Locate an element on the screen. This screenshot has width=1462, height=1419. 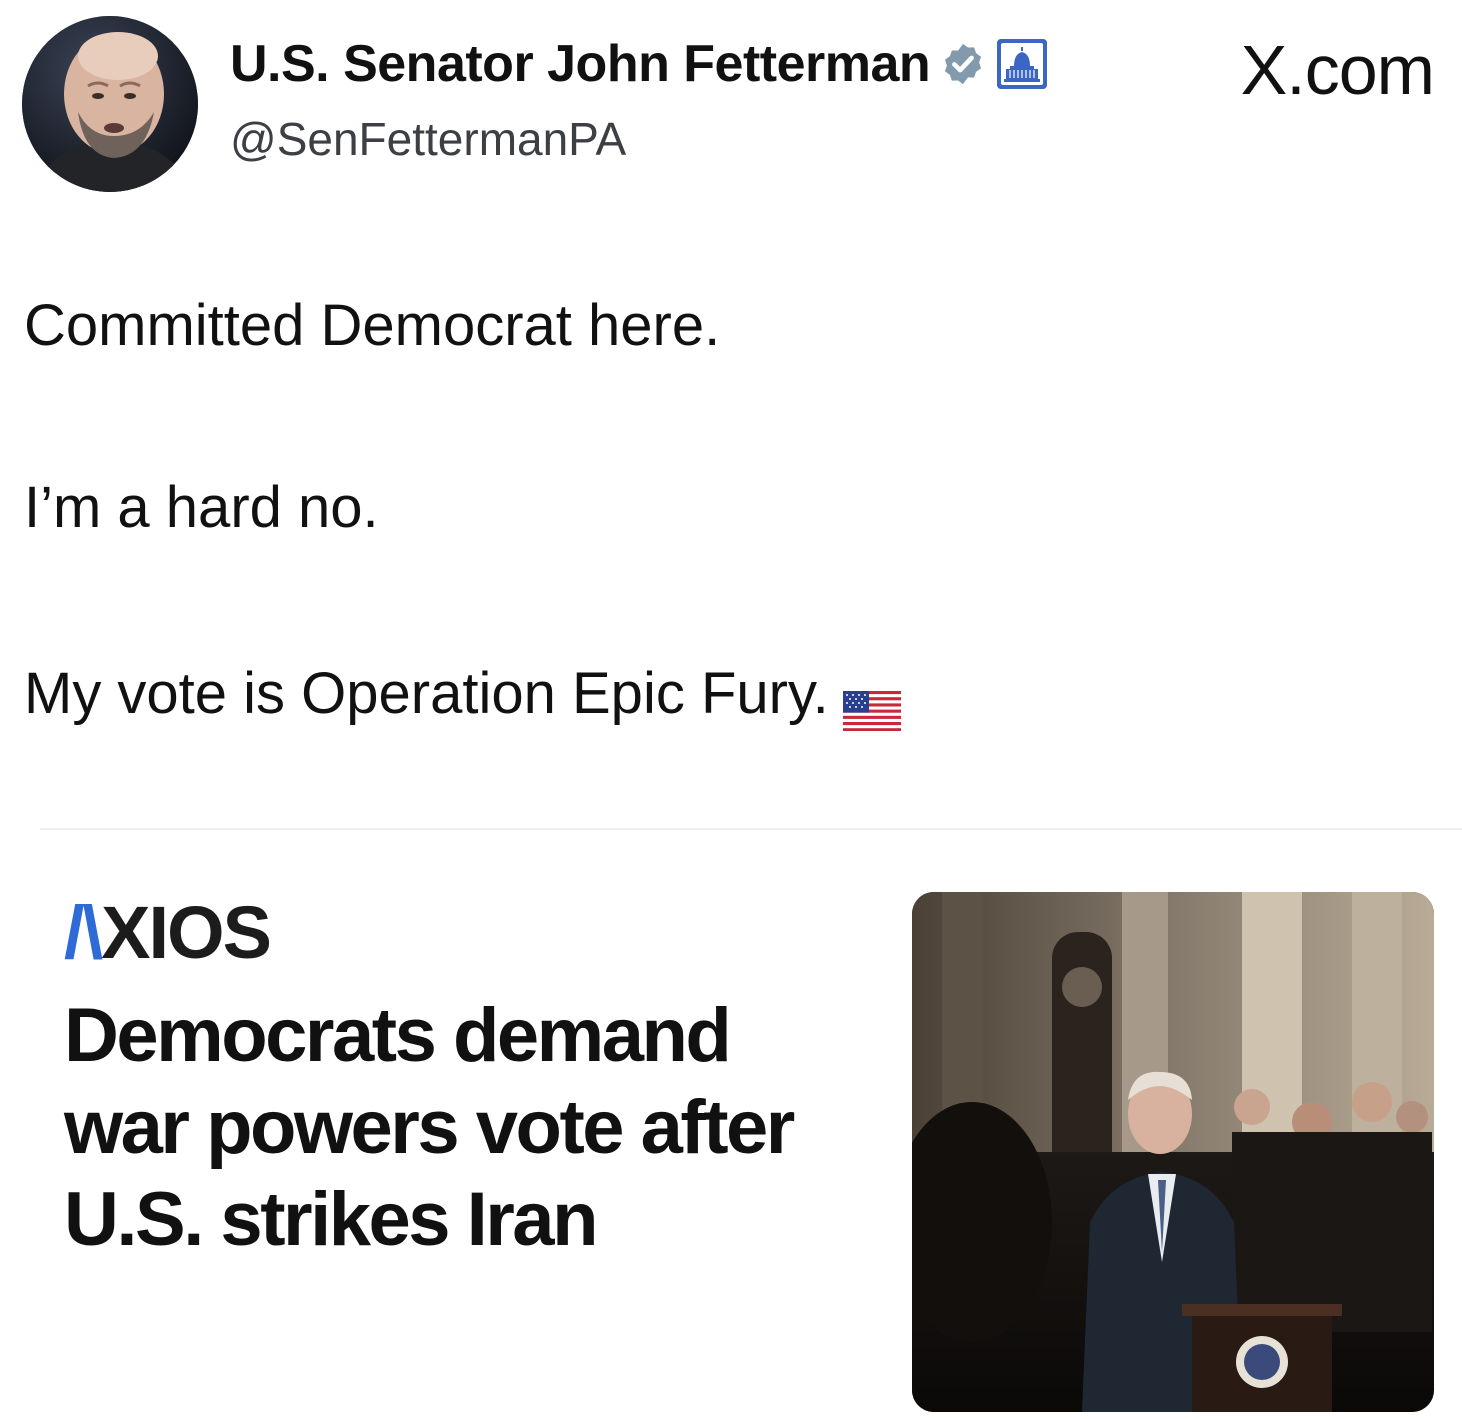
tweet-text-line-3: My vote is Operation Epic Fury. is located at coordinates (462, 695).